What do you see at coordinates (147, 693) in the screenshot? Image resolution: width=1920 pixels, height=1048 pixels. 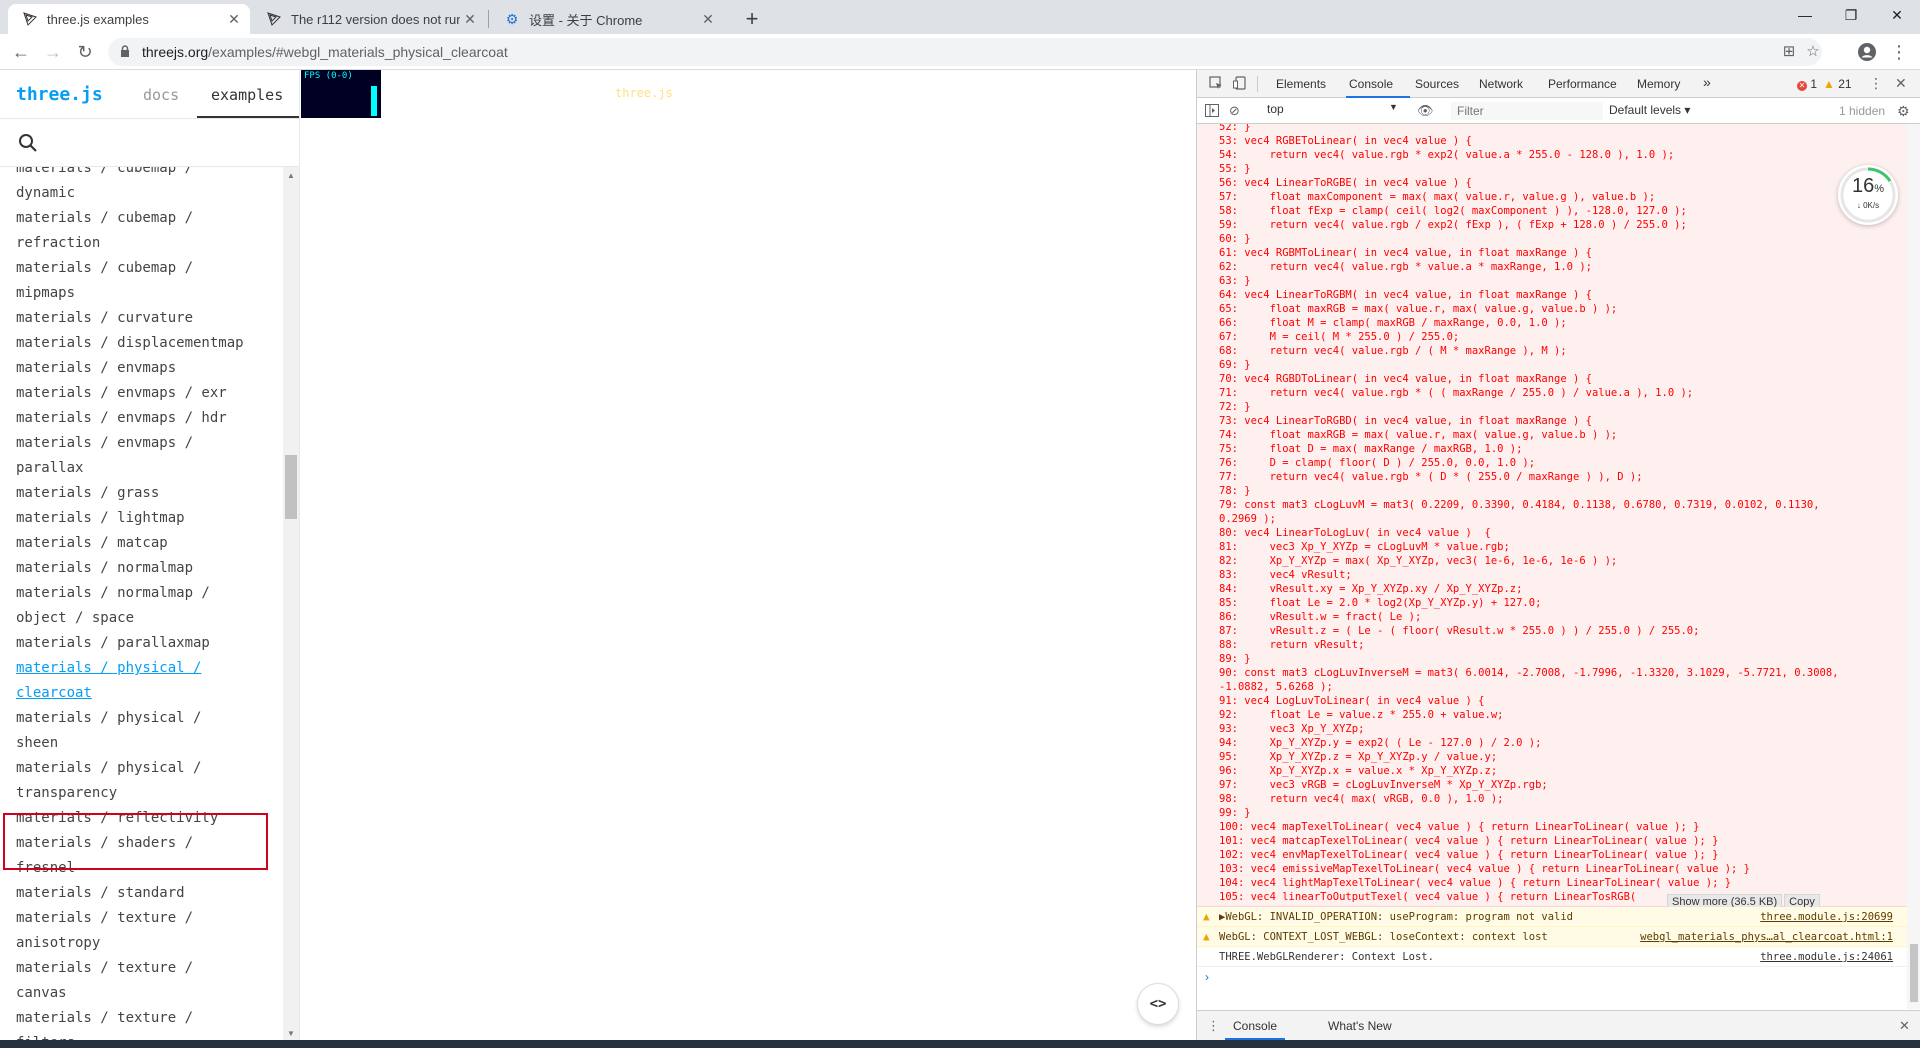 I see `example-link: clearcoat` at bounding box center [147, 693].